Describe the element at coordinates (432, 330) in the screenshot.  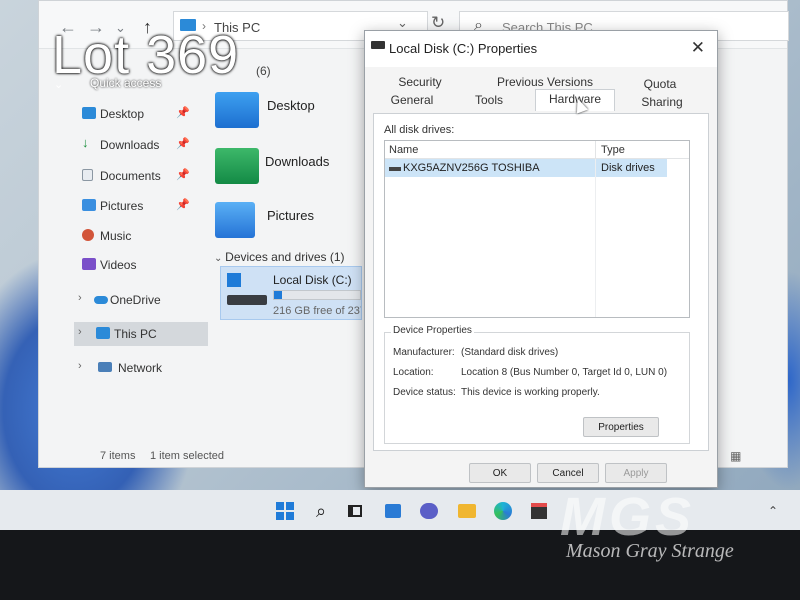
I see `device-properties-title: Device Properties` at that location.